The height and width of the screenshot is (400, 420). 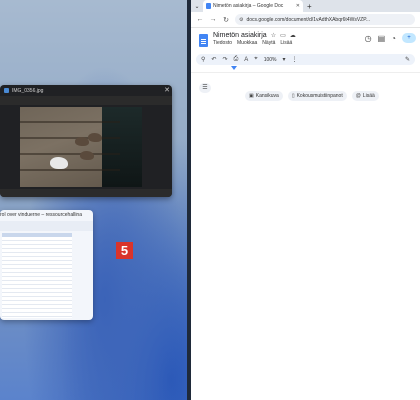 I want to click on back-icon: ←, so click(x=200, y=19).